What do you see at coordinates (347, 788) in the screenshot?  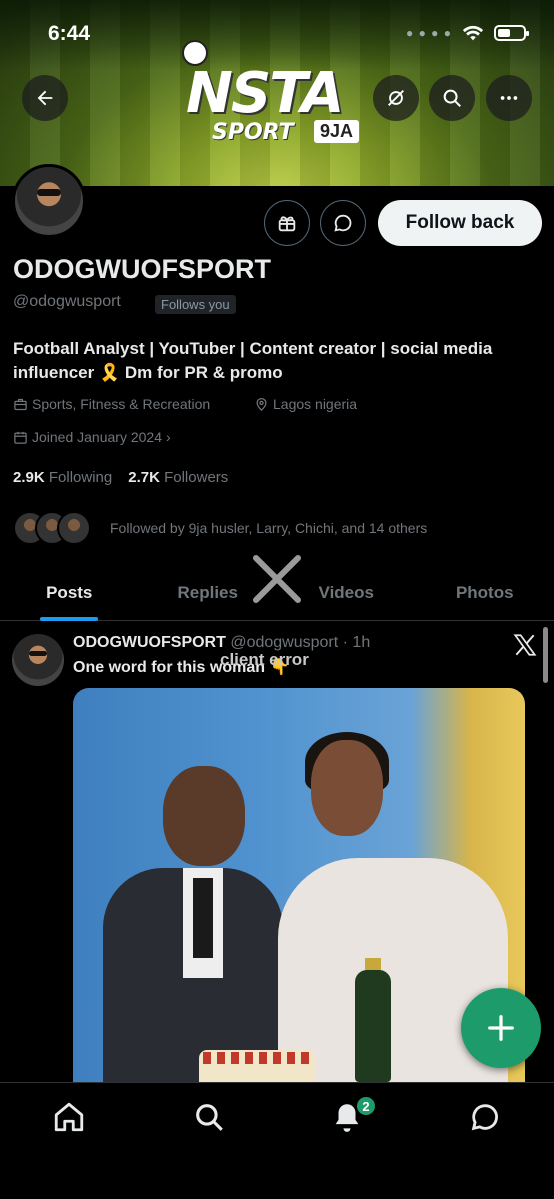 I see `image-bride-head` at bounding box center [347, 788].